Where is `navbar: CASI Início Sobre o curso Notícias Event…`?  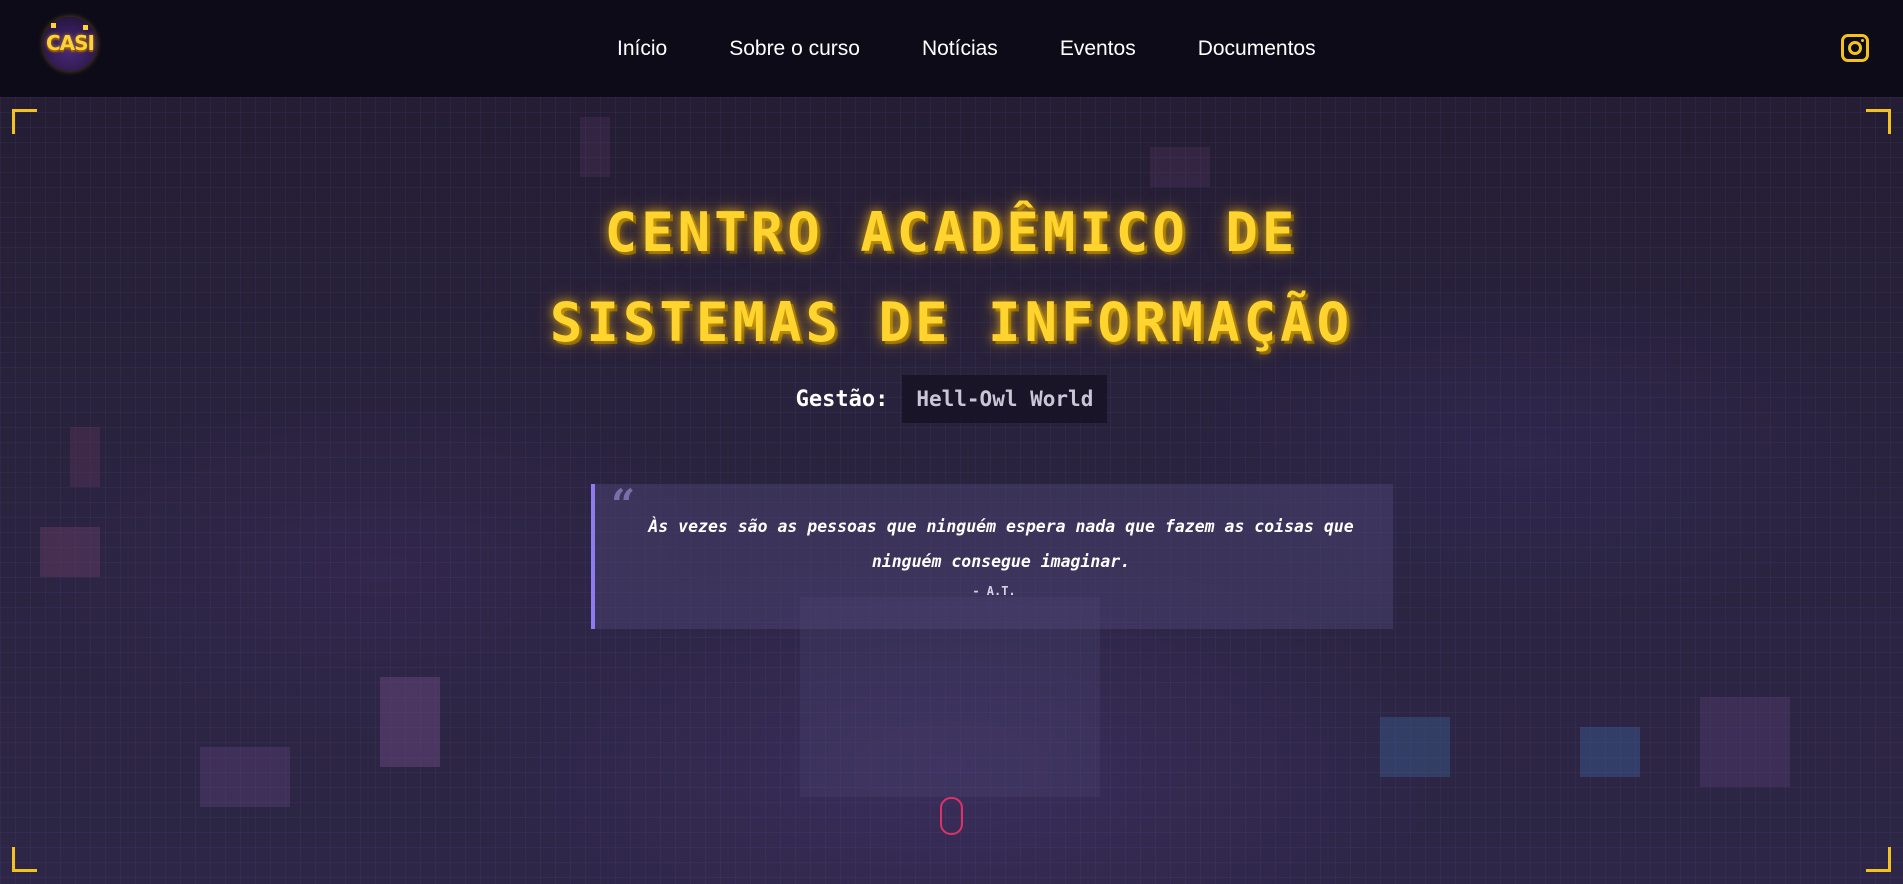 navbar: CASI Início Sobre o curso Notícias Event… is located at coordinates (951, 48).